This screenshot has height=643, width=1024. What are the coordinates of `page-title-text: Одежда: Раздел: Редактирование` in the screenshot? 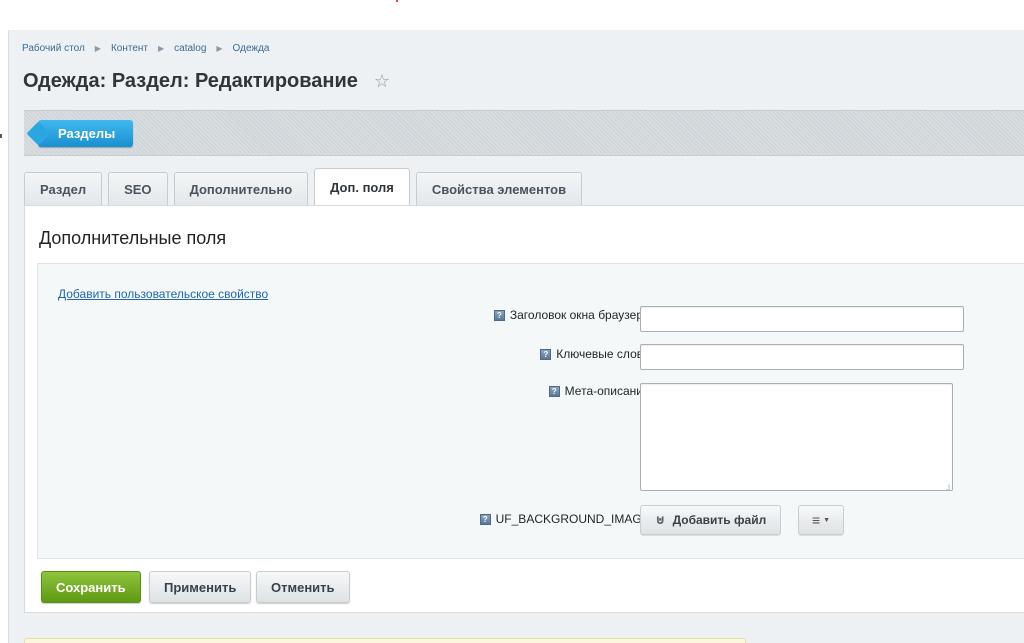 It's located at (190, 81).